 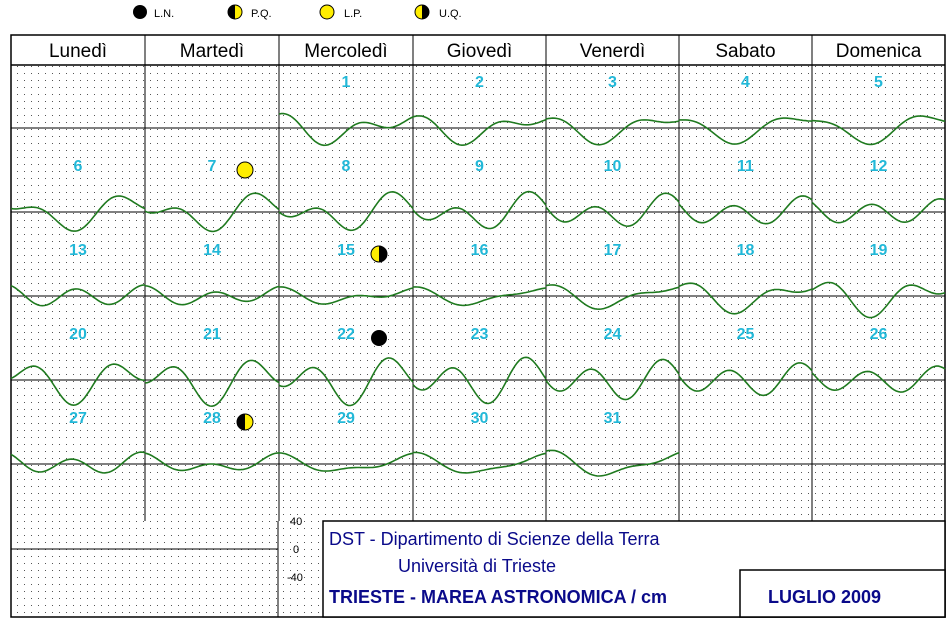 What do you see at coordinates (346, 418) in the screenshot?
I see `day-number: 29` at bounding box center [346, 418].